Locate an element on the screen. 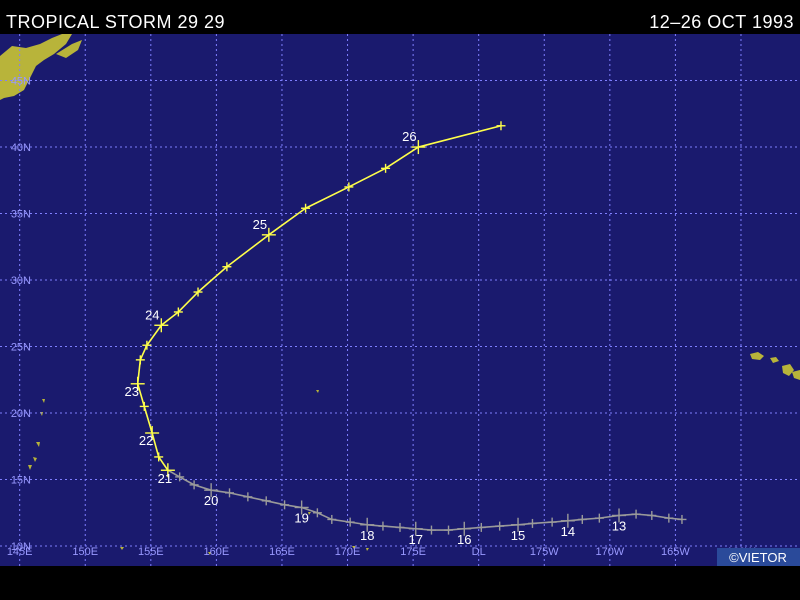 This screenshot has width=800, height=600. lon-label: 145E is located at coordinates (20, 552).